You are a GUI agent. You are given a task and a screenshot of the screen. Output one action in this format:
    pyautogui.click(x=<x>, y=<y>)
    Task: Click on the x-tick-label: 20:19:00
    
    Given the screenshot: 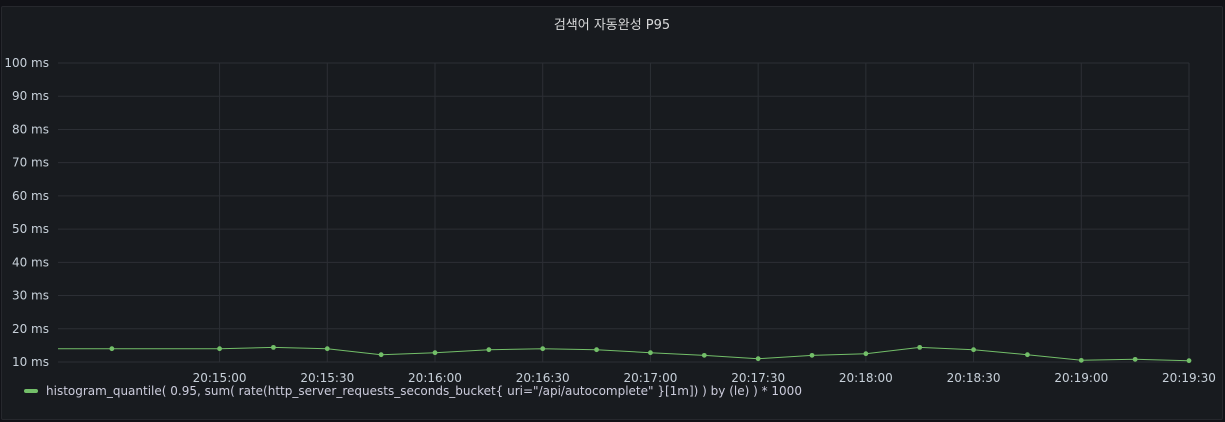 What is the action you would take?
    pyautogui.click(x=1081, y=378)
    